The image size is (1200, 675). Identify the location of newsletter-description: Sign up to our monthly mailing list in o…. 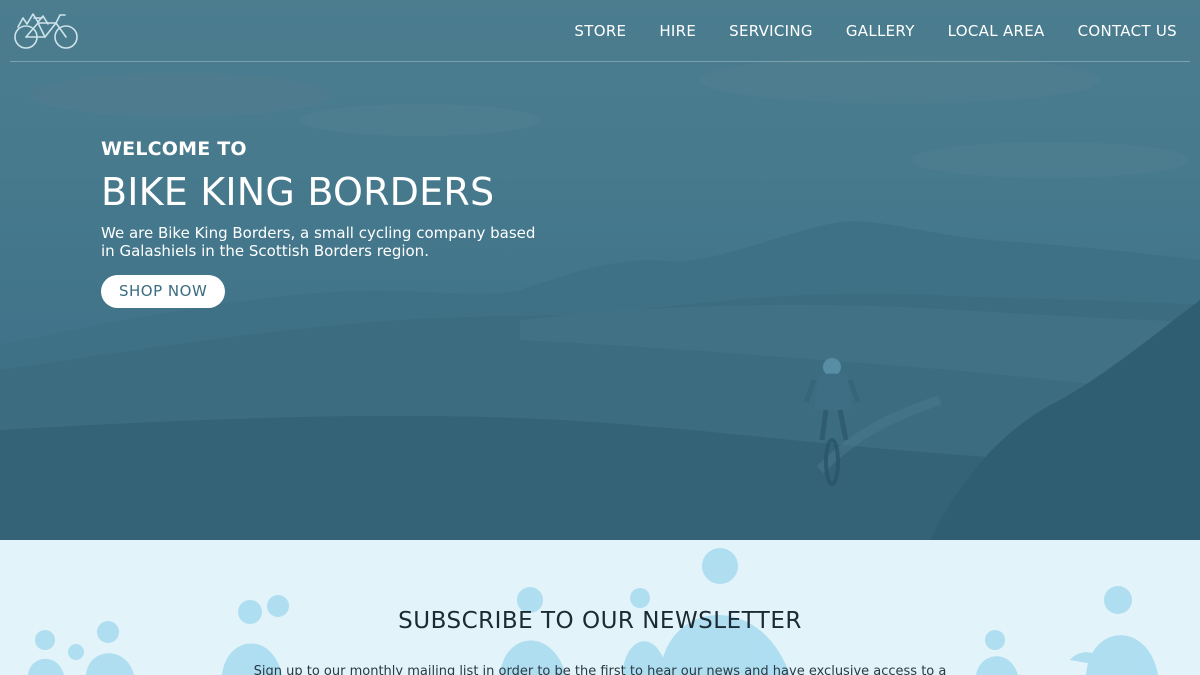
(600, 669).